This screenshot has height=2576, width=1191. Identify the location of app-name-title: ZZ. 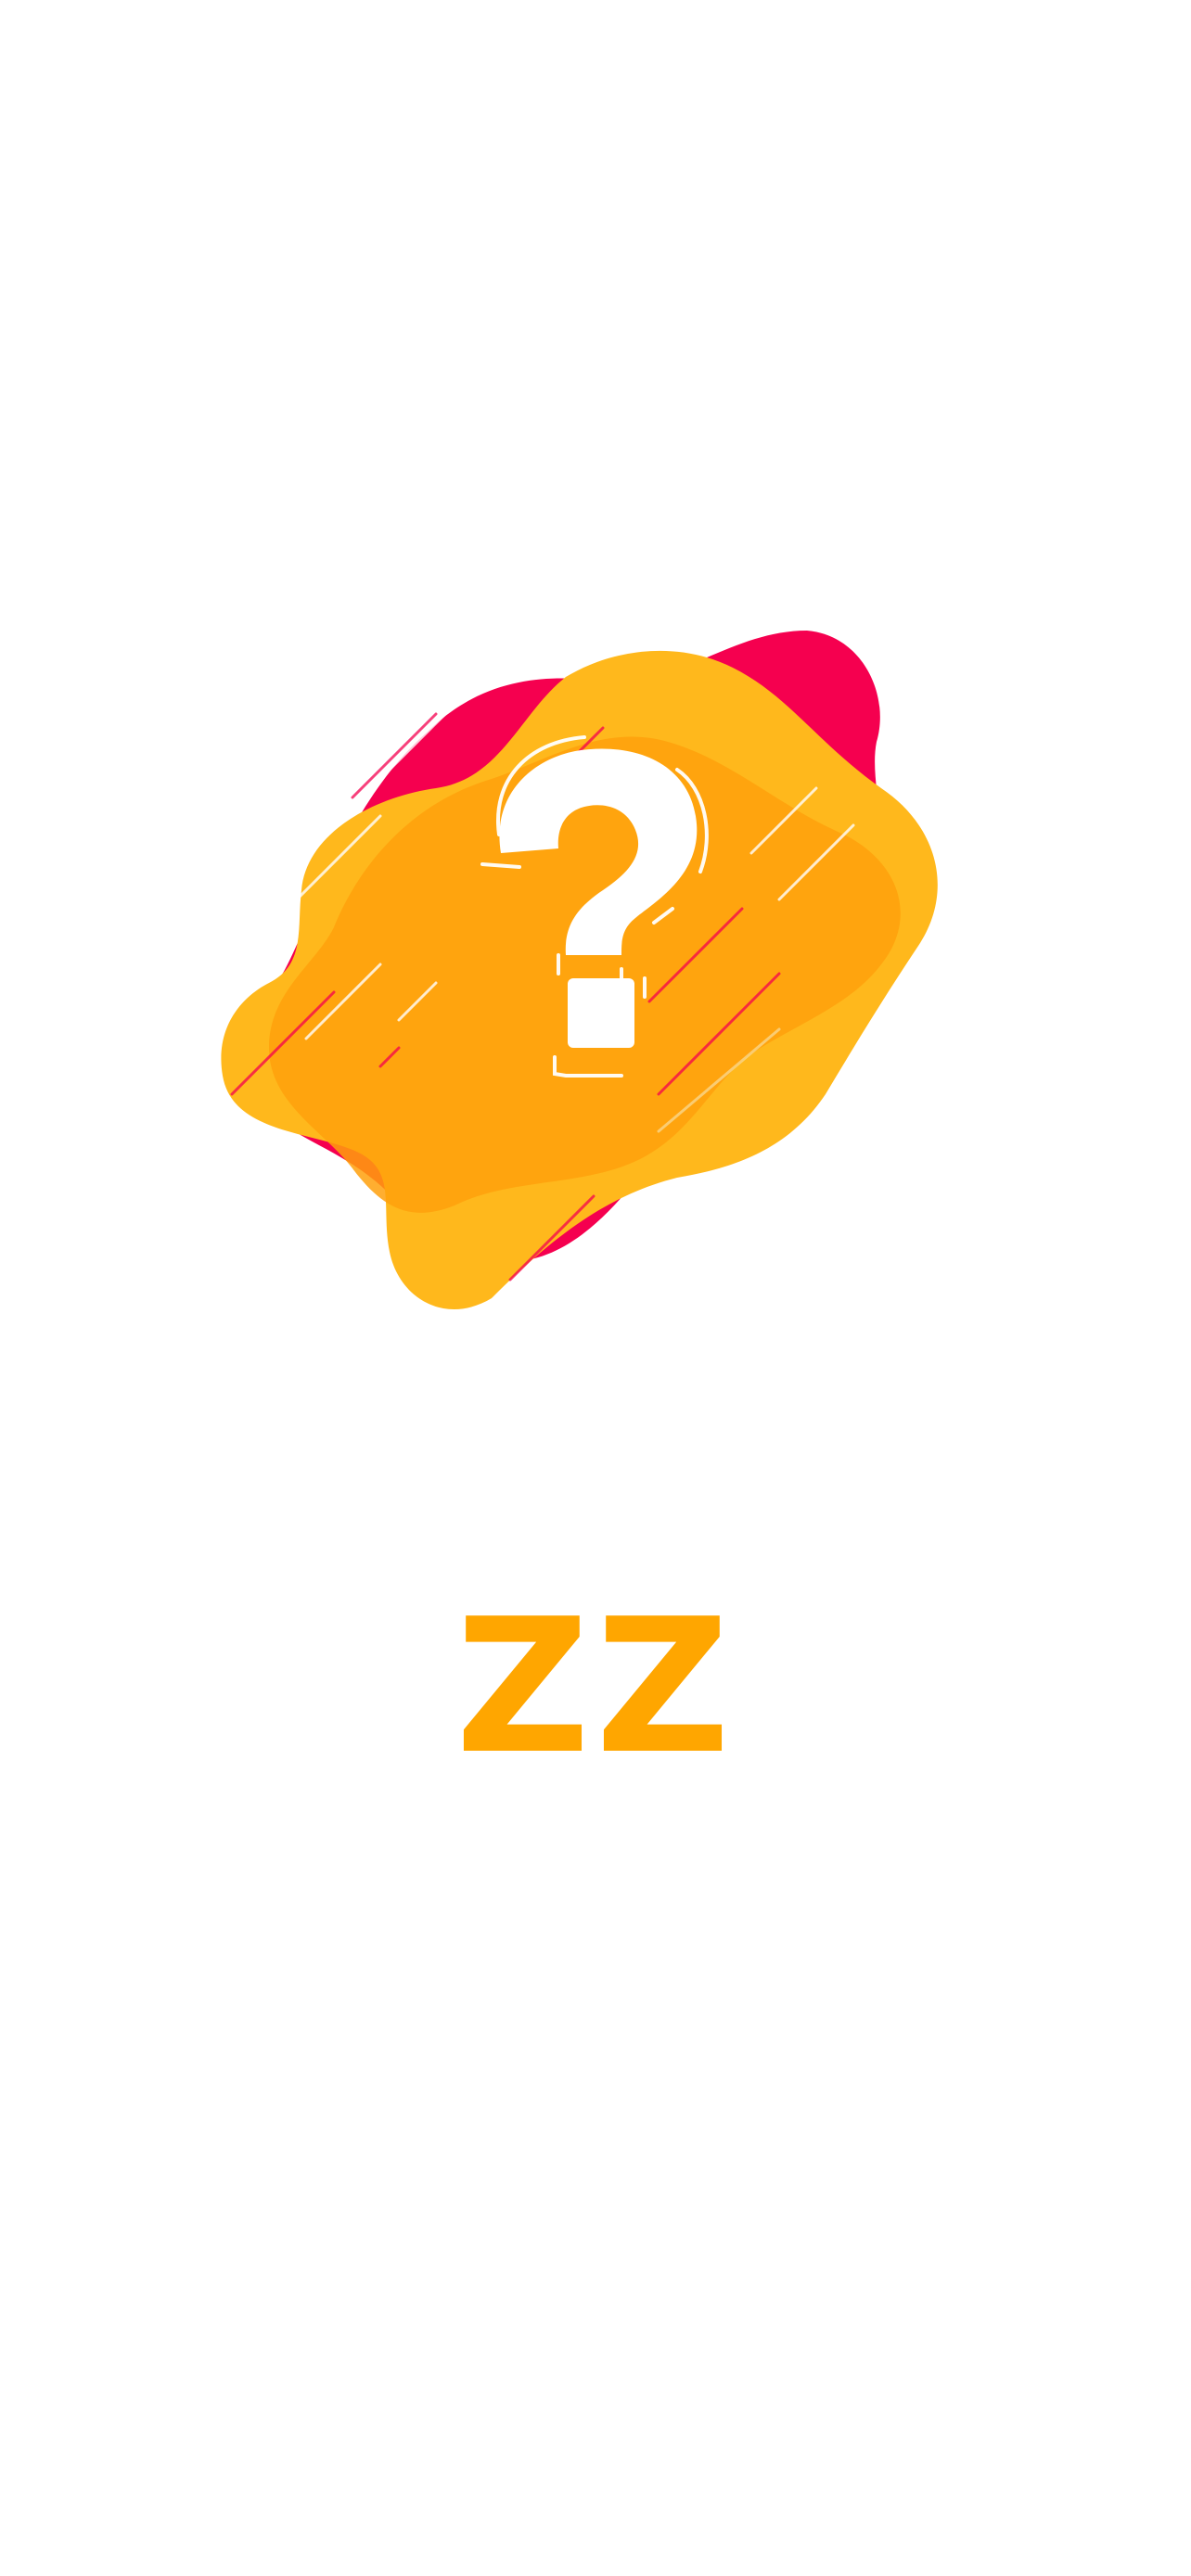
(595, 1687).